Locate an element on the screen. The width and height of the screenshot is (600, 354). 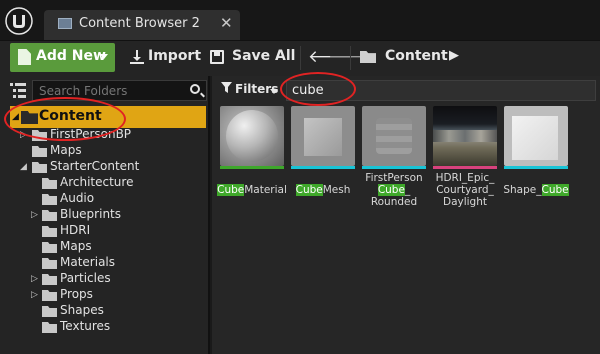
asset-name-line3: Daylight is located at coordinates (464, 202).